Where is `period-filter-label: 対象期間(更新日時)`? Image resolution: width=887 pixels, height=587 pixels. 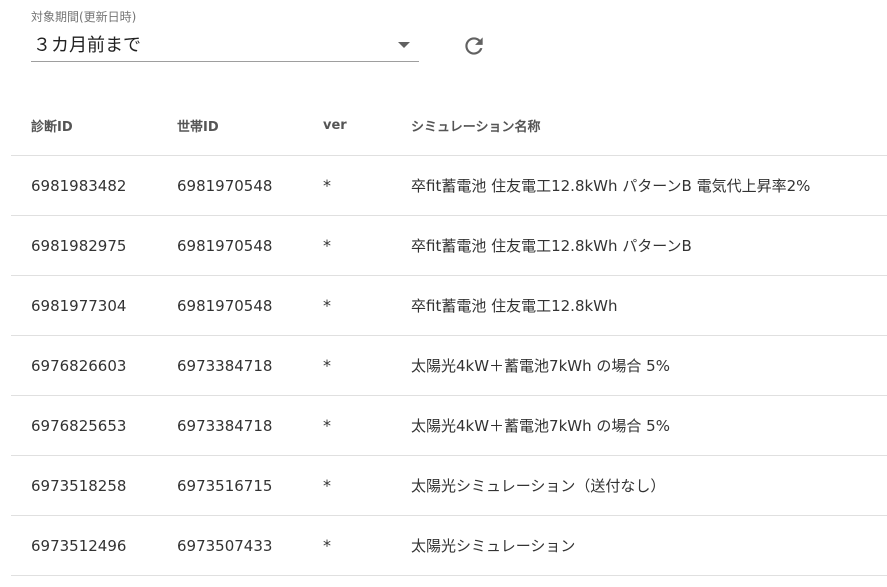
period-filter-label: 対象期間(更新日時) is located at coordinates (84, 17).